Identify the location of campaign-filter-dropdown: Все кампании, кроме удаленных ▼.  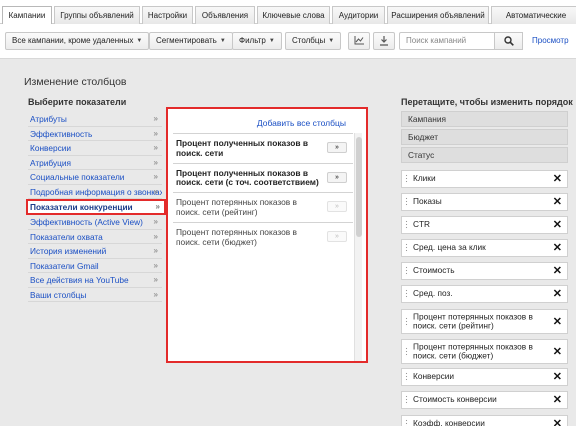
(77, 41).